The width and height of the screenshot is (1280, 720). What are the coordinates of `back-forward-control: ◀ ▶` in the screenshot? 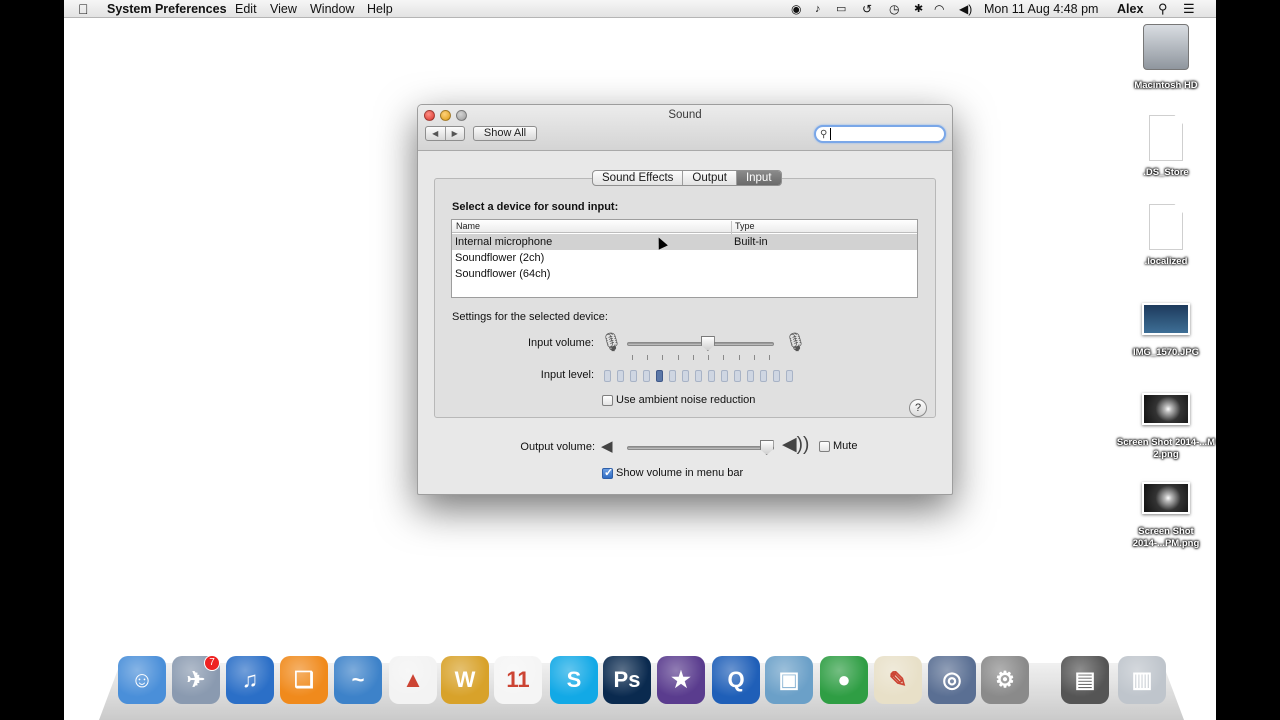 It's located at (445, 133).